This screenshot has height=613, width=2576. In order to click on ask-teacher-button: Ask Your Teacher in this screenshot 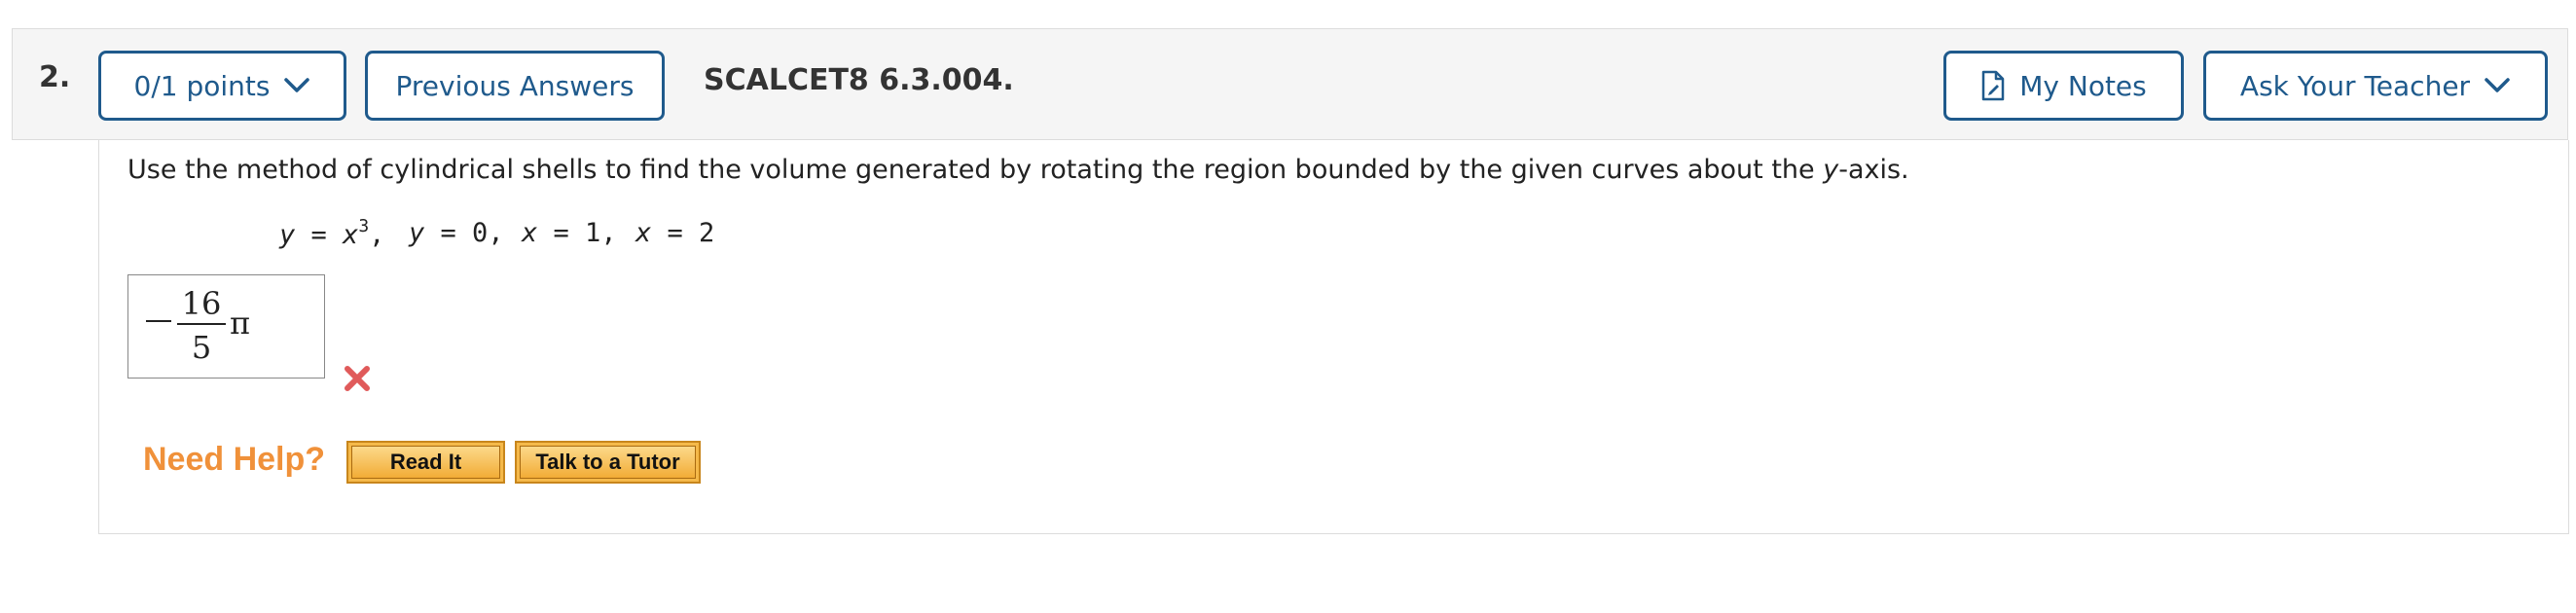, I will do `click(2375, 86)`.